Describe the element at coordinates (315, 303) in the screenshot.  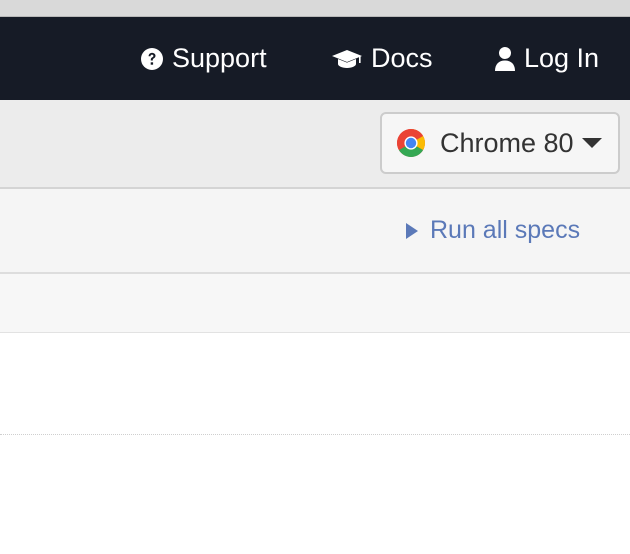
I see `spec-filter-row` at that location.